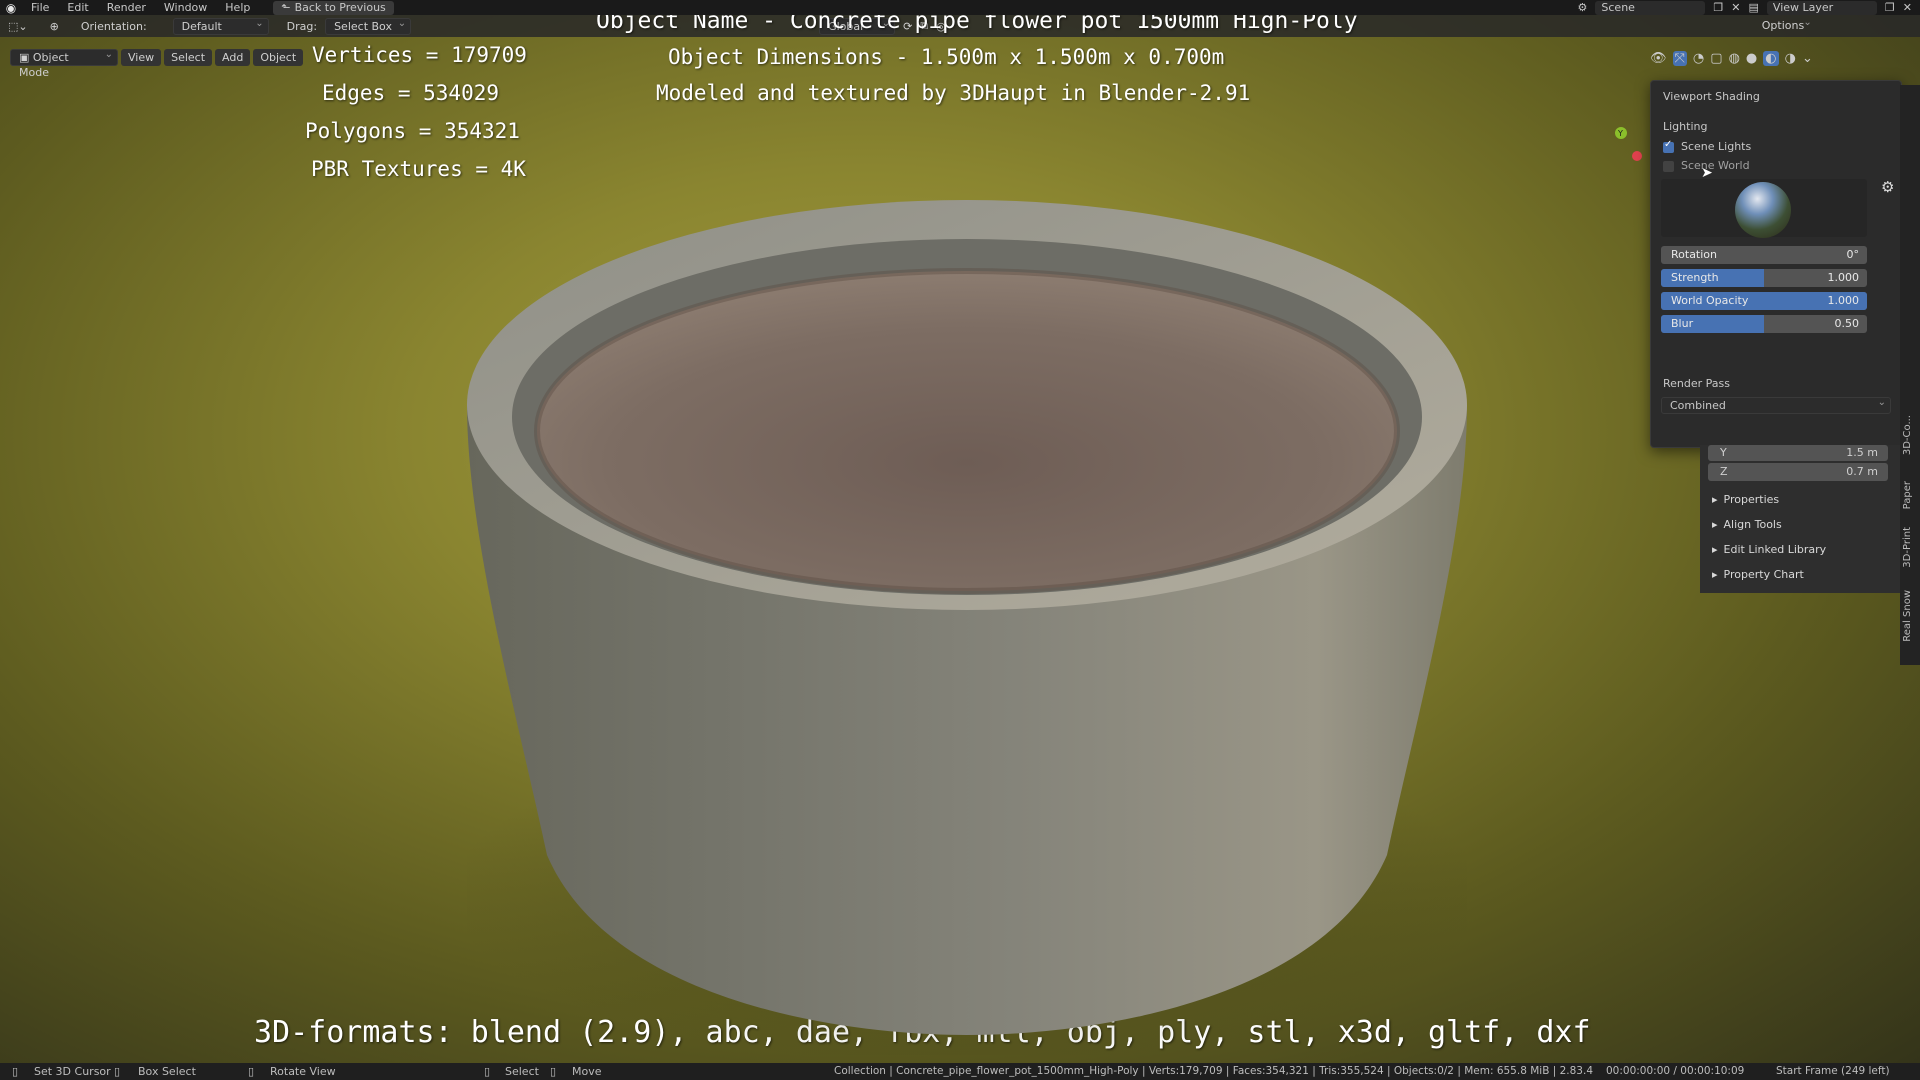  Describe the element at coordinates (1723, 452) in the screenshot. I see `dimension-y-label: Y` at that location.